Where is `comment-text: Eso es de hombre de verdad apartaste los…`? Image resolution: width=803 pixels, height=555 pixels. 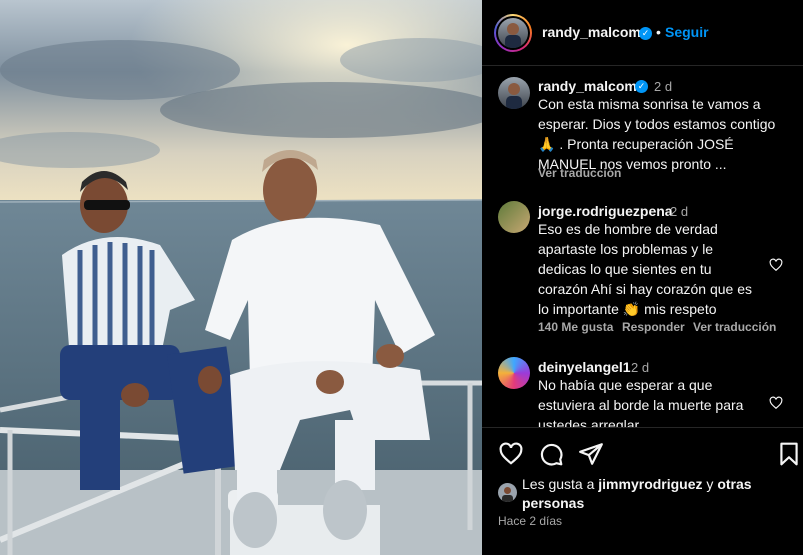
comment-text: Eso es de hombre de verdad apartaste los… is located at coordinates (645, 269).